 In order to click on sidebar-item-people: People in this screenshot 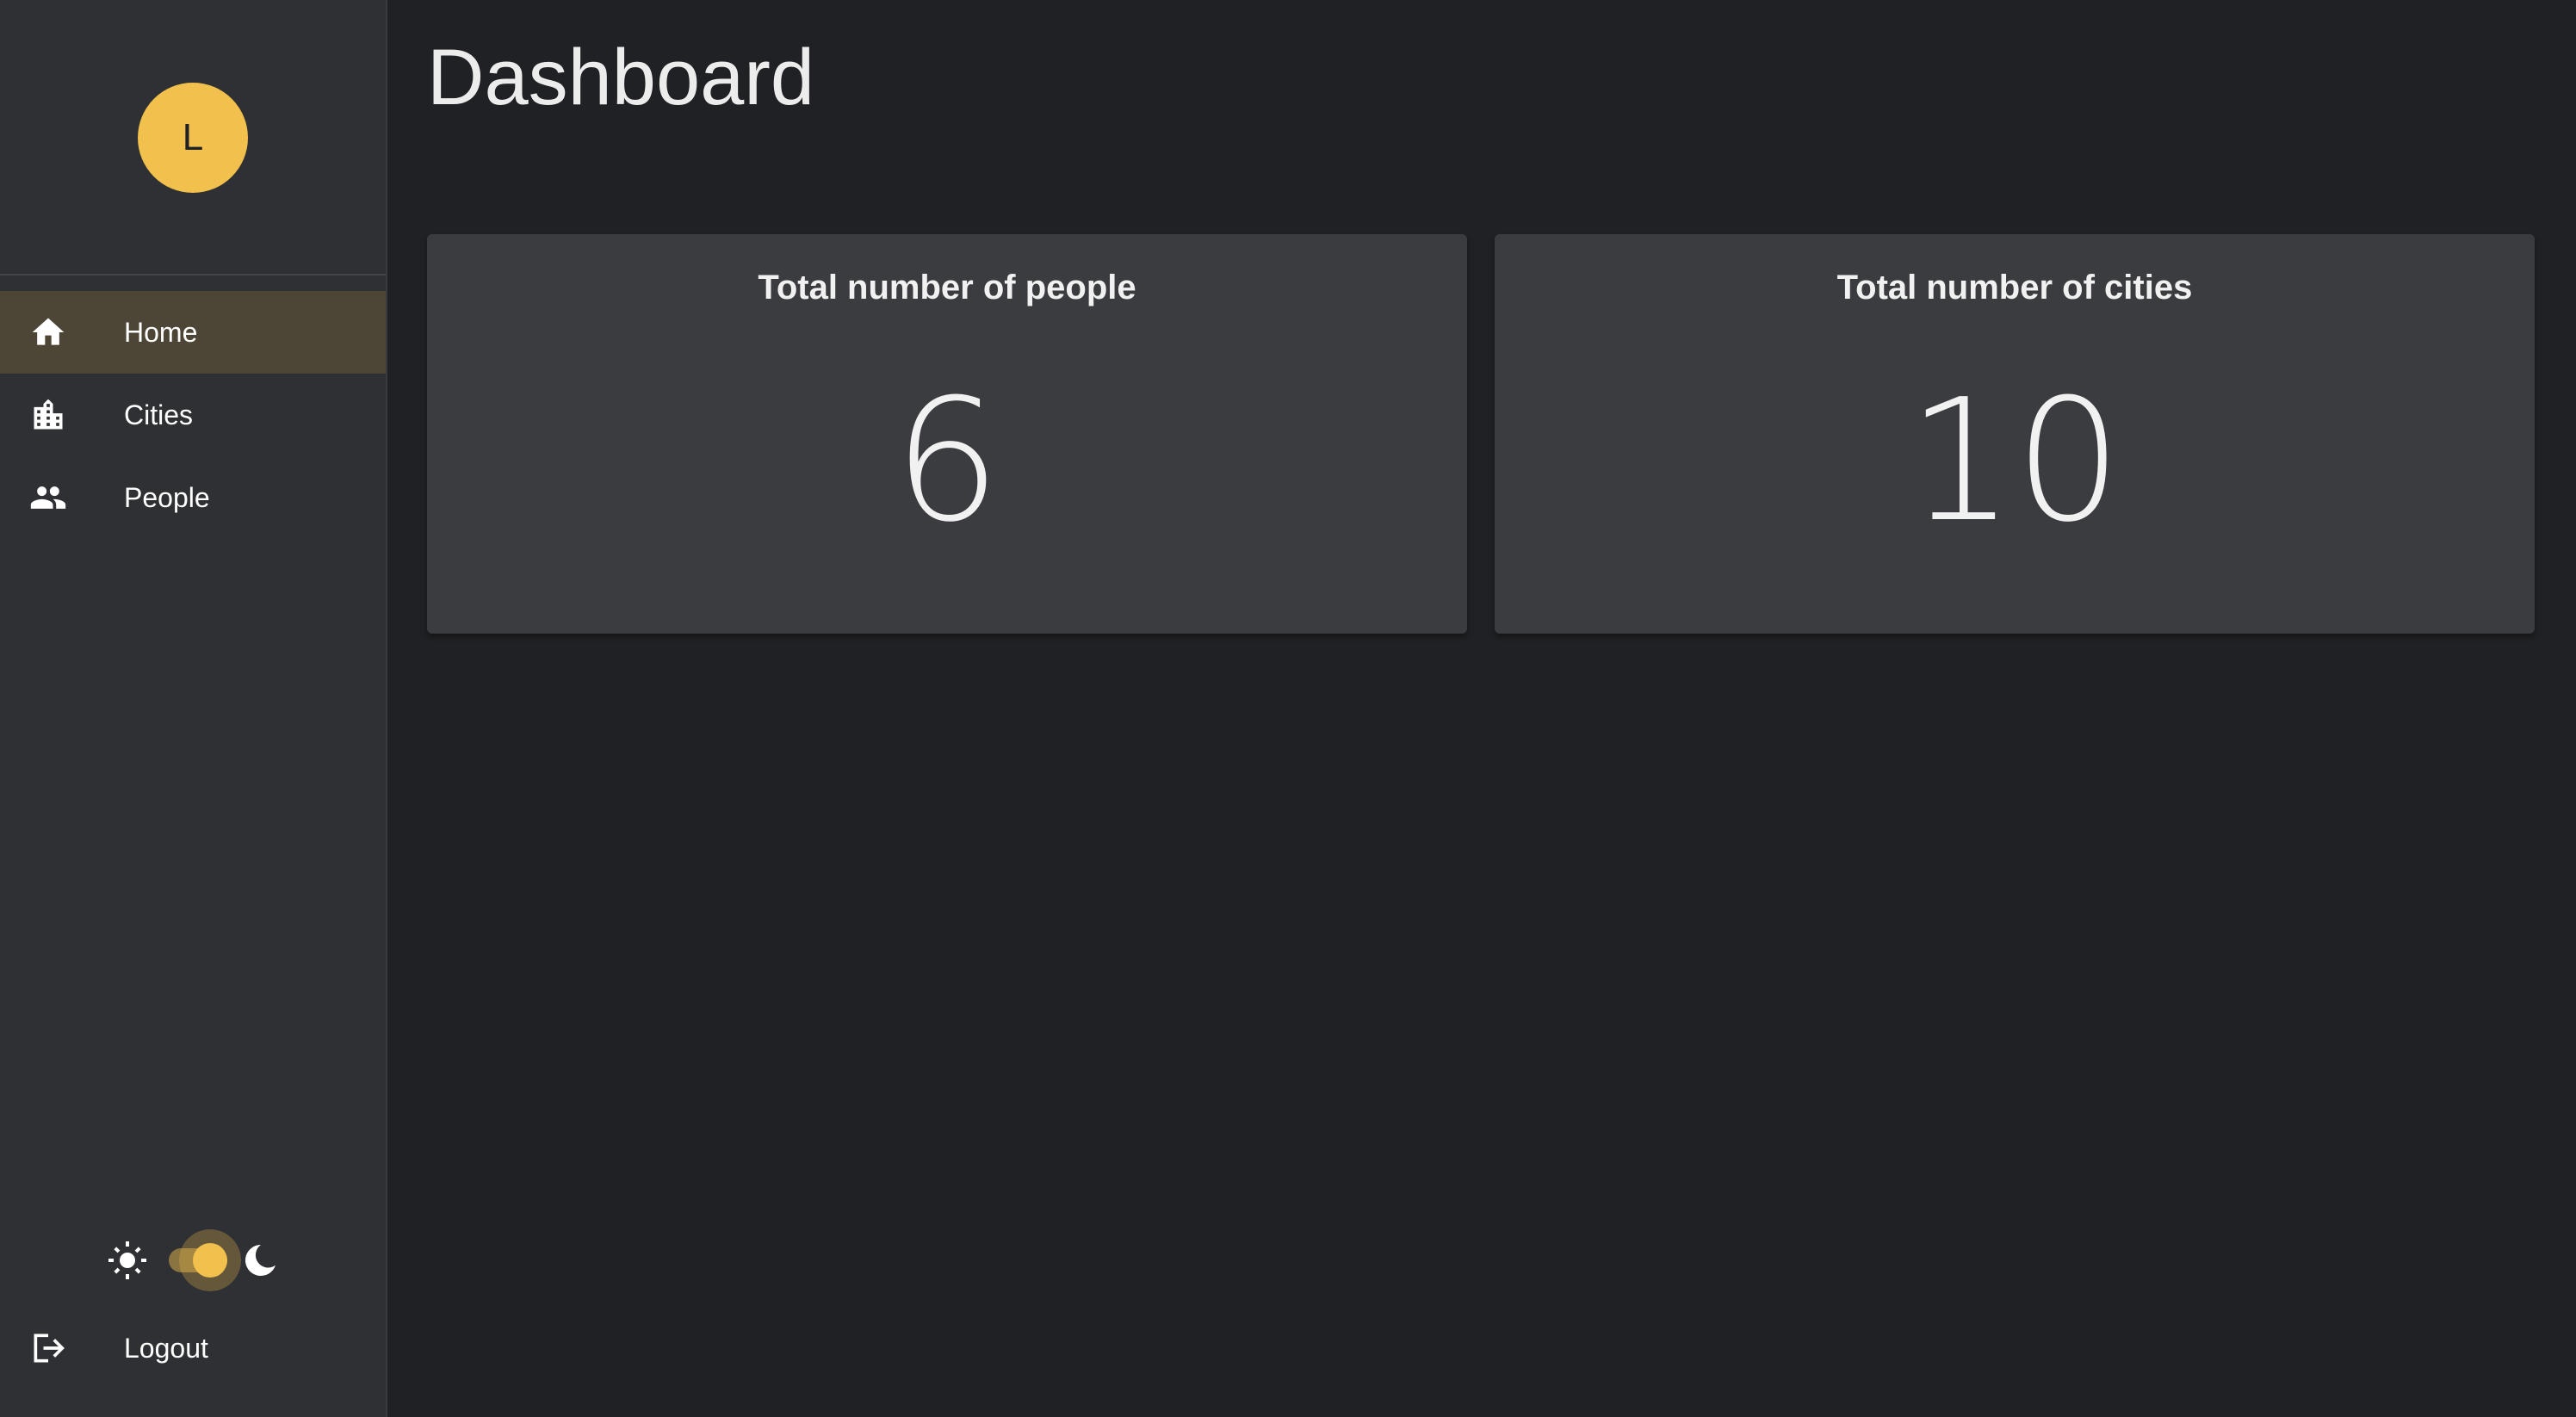, I will do `click(193, 497)`.